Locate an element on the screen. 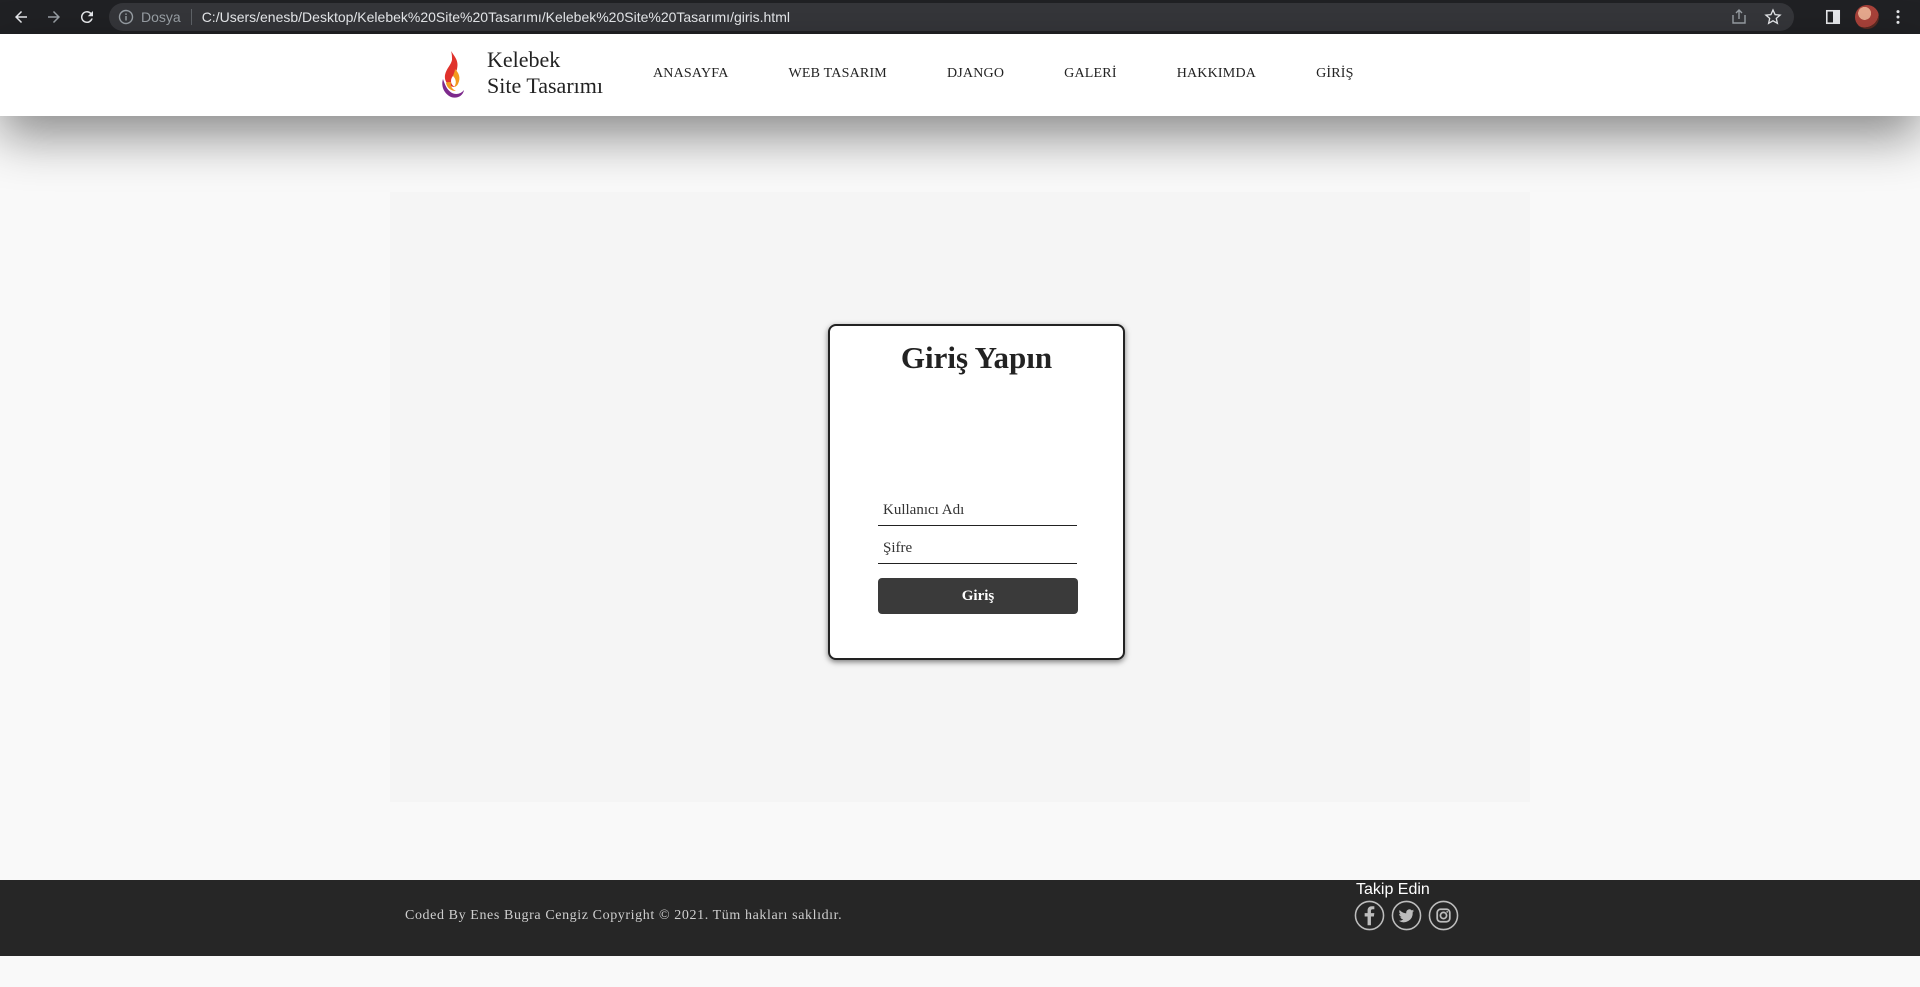 This screenshot has height=987, width=1920. nav-item-web-tasarim: WEB TASARIM is located at coordinates (838, 74).